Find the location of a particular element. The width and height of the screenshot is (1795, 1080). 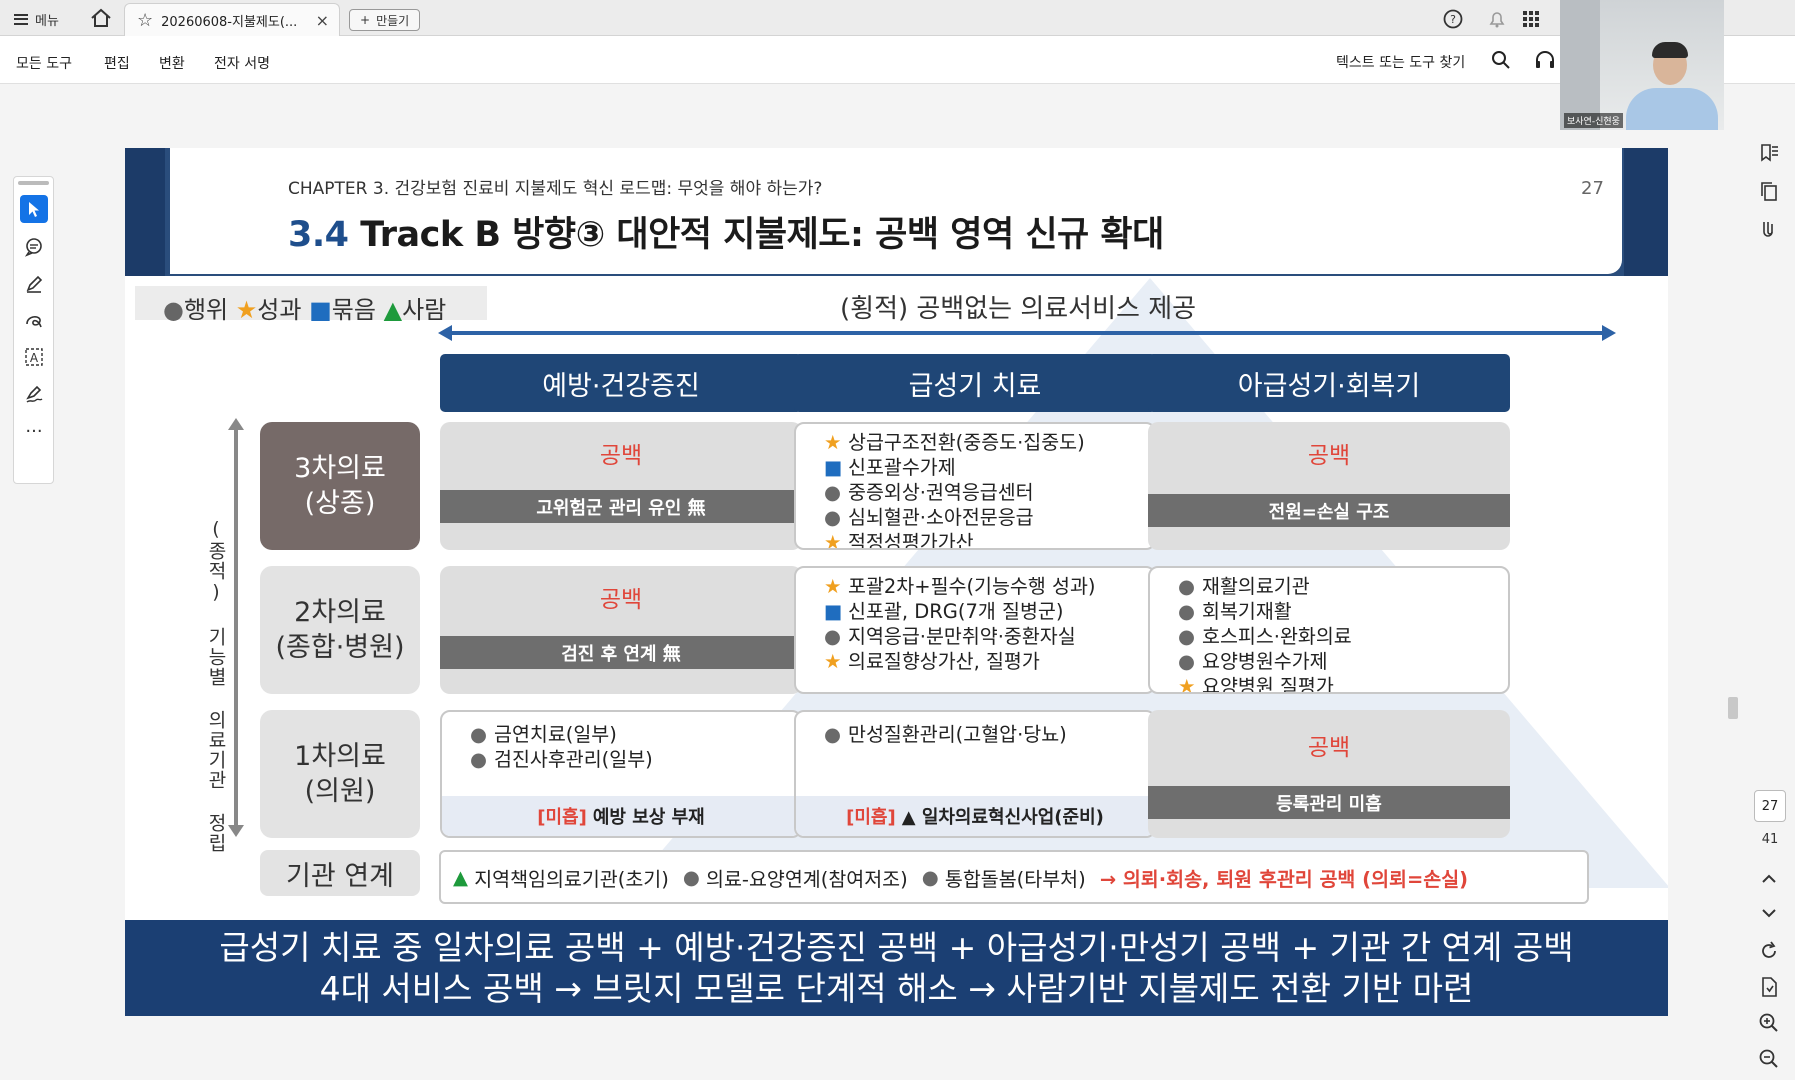

find-tools-search: 텍스트 또는 도구 찾기 is located at coordinates (1400, 62).